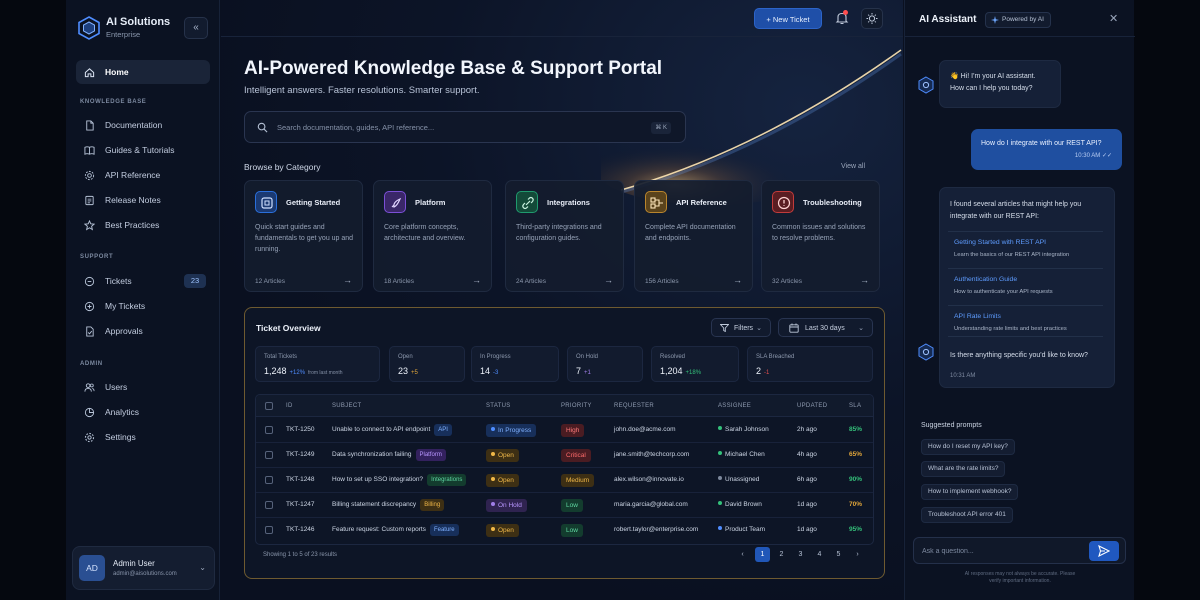 This screenshot has width=1200, height=600. What do you see at coordinates (767, 373) in the screenshot?
I see `stat-delta: -1` at bounding box center [767, 373].